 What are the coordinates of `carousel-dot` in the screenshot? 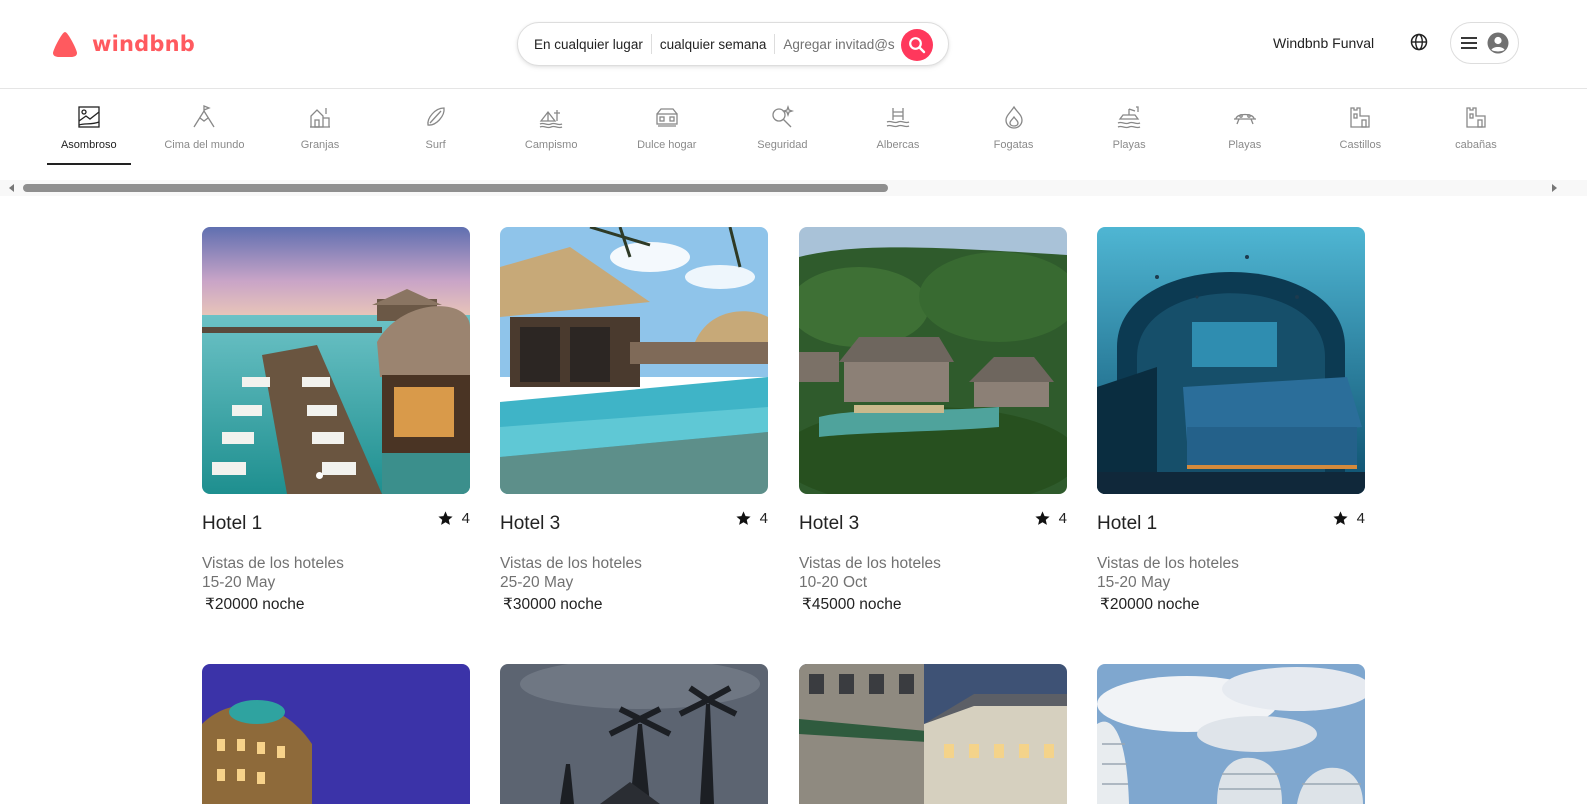 It's located at (319, 475).